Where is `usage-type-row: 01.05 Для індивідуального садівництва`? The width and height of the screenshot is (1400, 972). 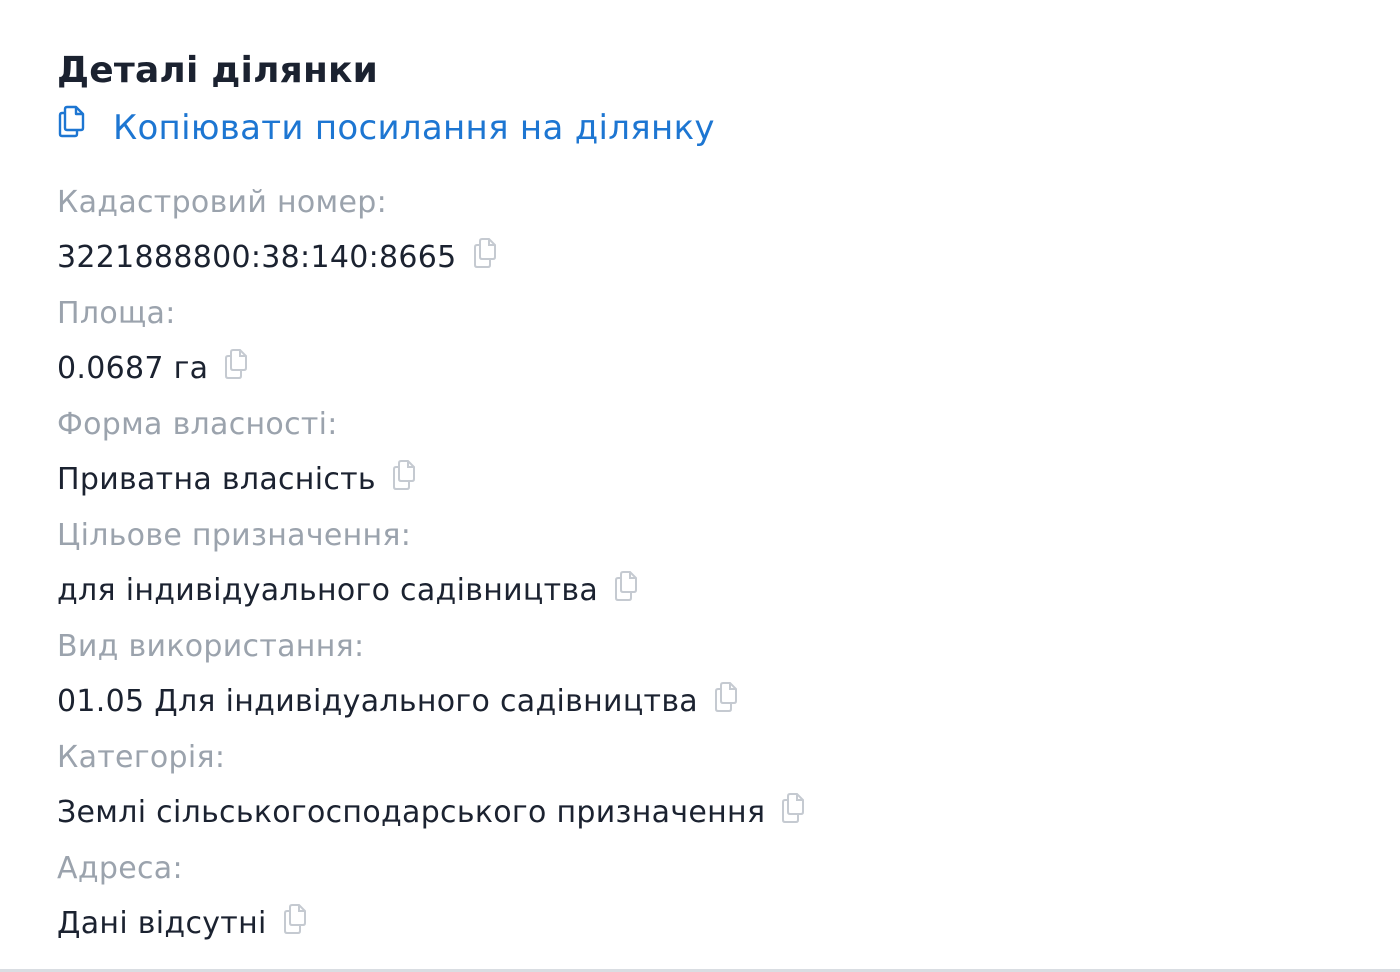
usage-type-row: 01.05 Для індивідуального садівництва is located at coordinates (697, 701).